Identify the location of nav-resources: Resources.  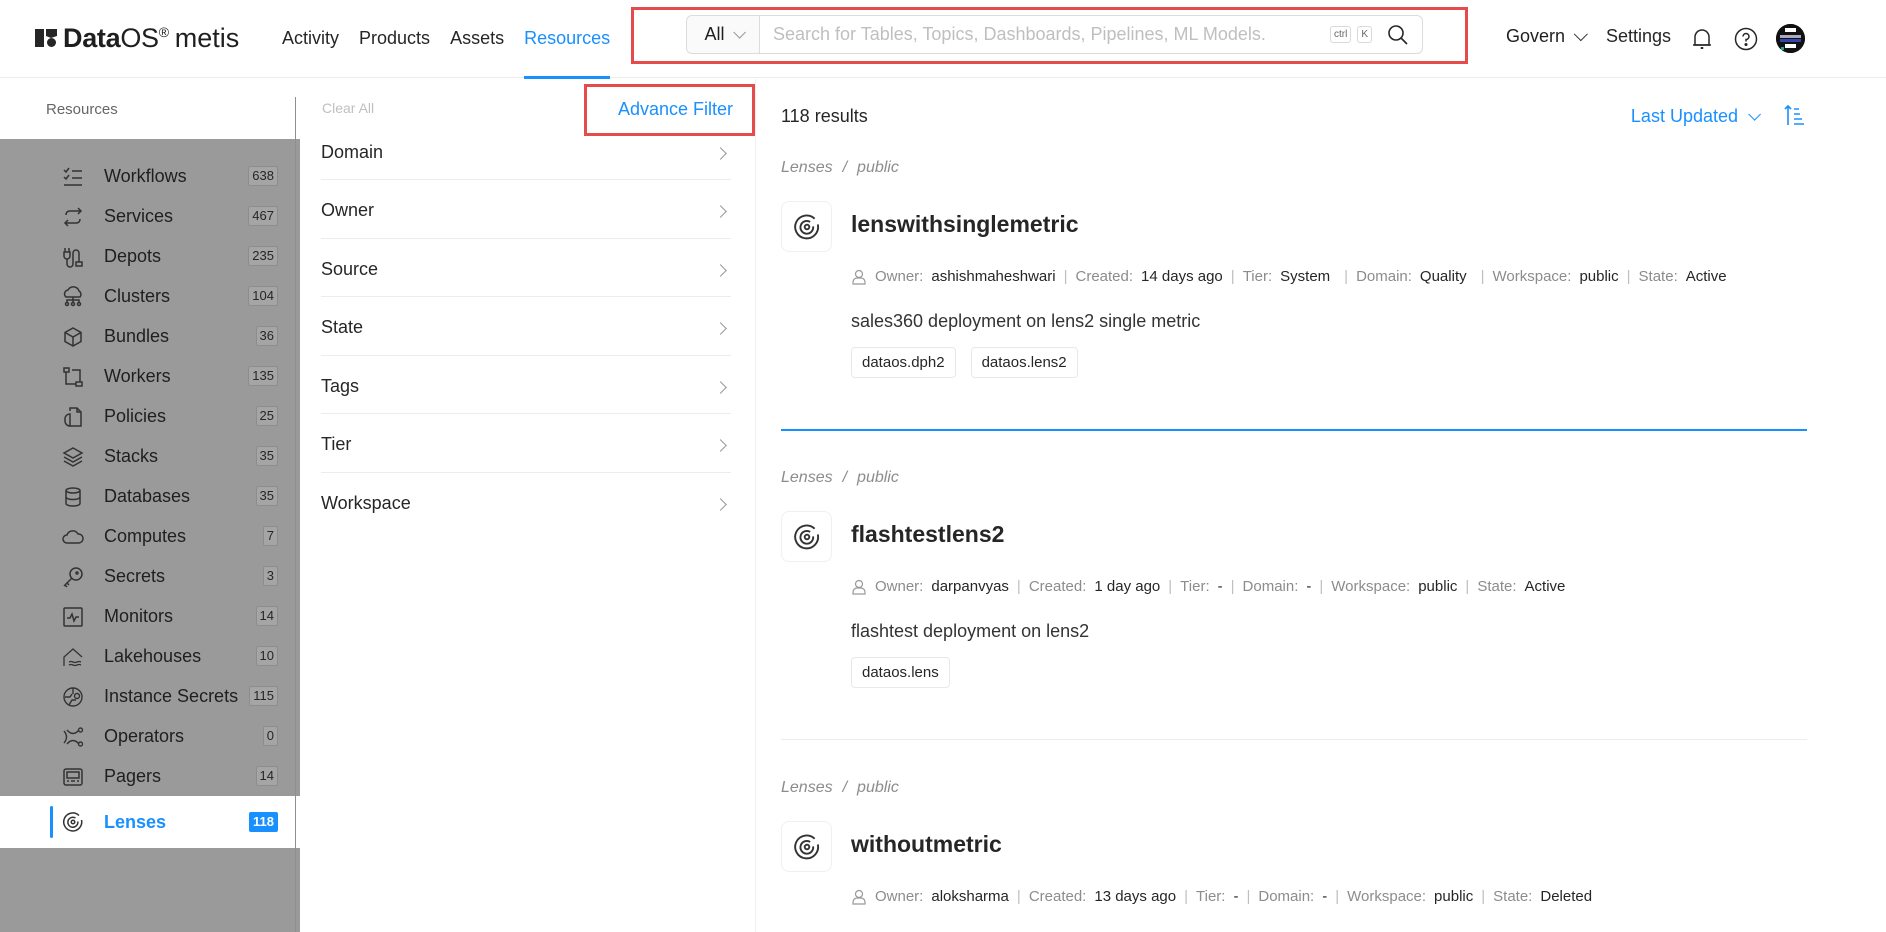
(567, 39).